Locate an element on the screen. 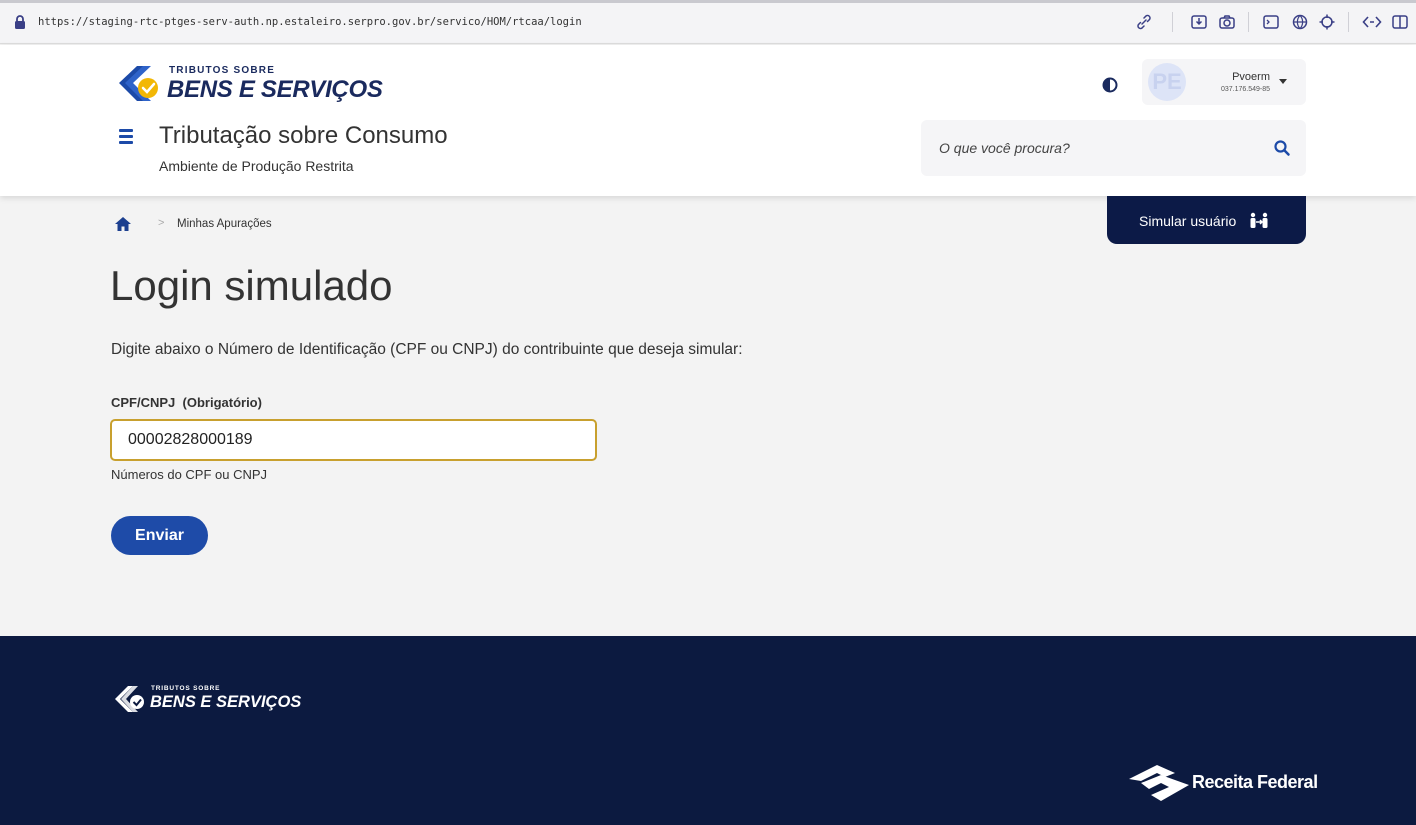 The image size is (1416, 825). camera-icon is located at coordinates (1227, 22).